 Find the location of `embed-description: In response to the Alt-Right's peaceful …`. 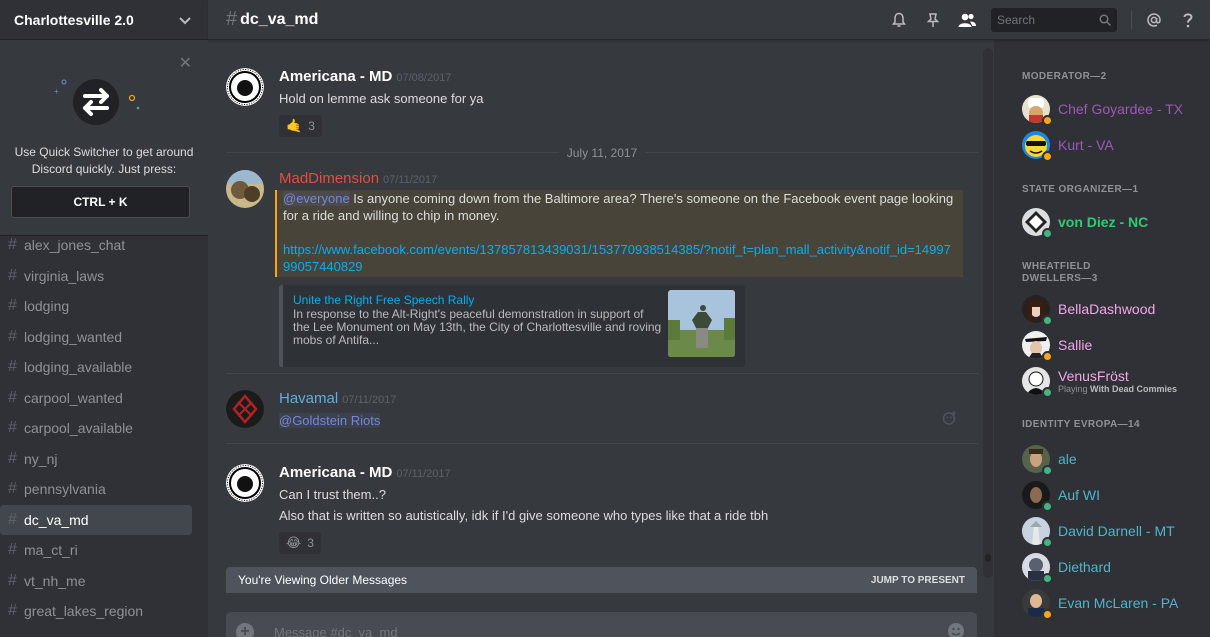

embed-description: In response to the Alt-Right's peaceful … is located at coordinates (477, 327).